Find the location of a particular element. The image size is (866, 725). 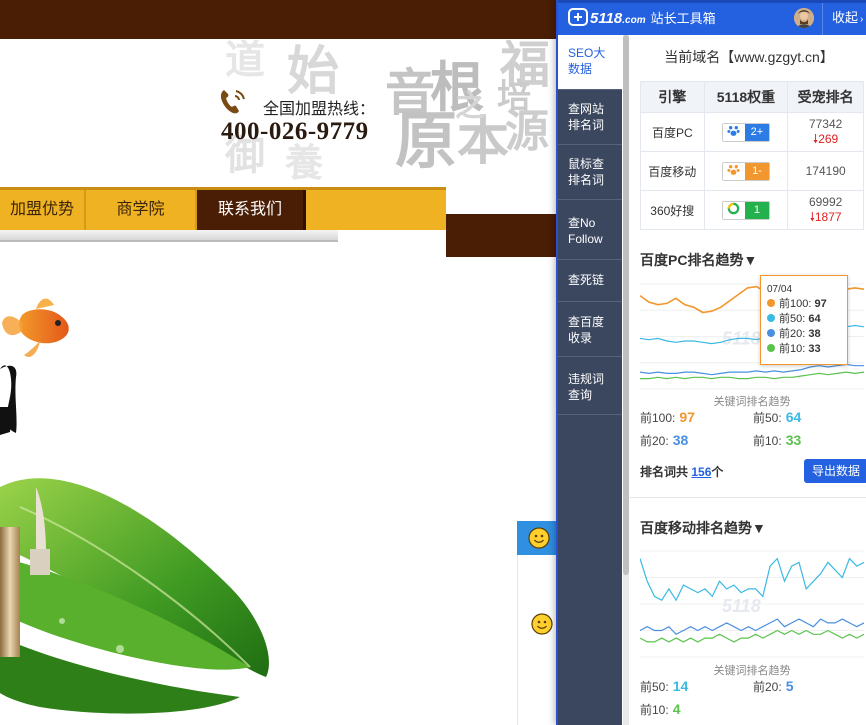

panel-logo: 5118.com 站长工具箱 is located at coordinates (642, 17).